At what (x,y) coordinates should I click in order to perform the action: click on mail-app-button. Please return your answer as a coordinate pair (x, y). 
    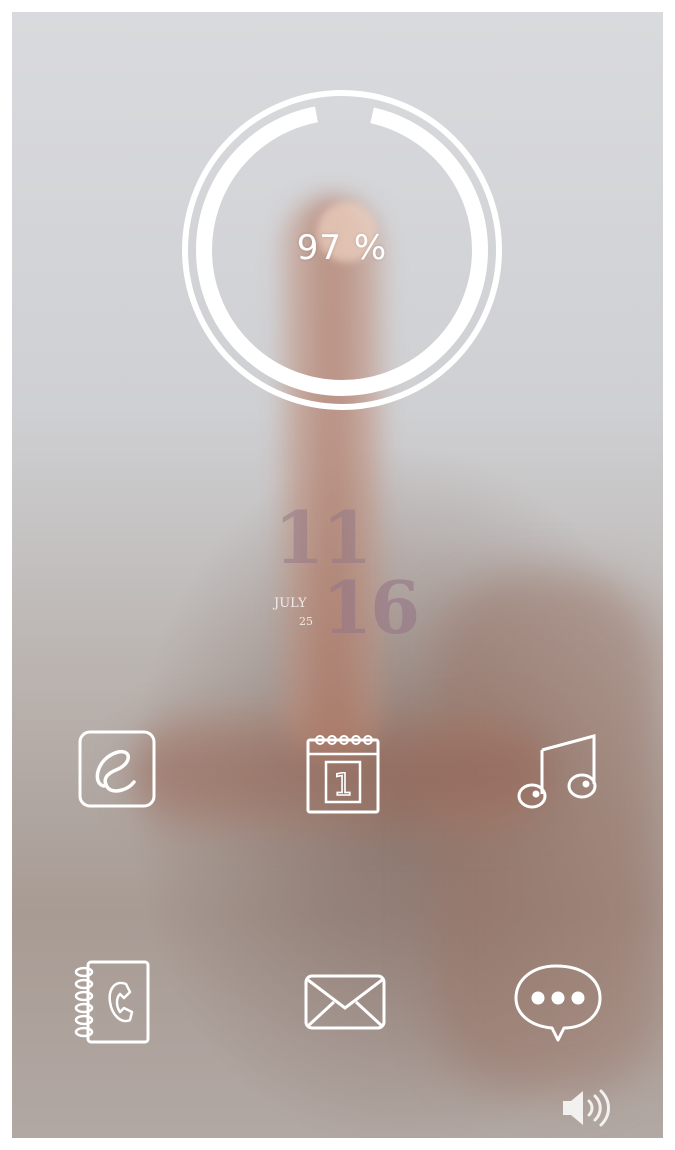
    Looking at the image, I should click on (343, 999).